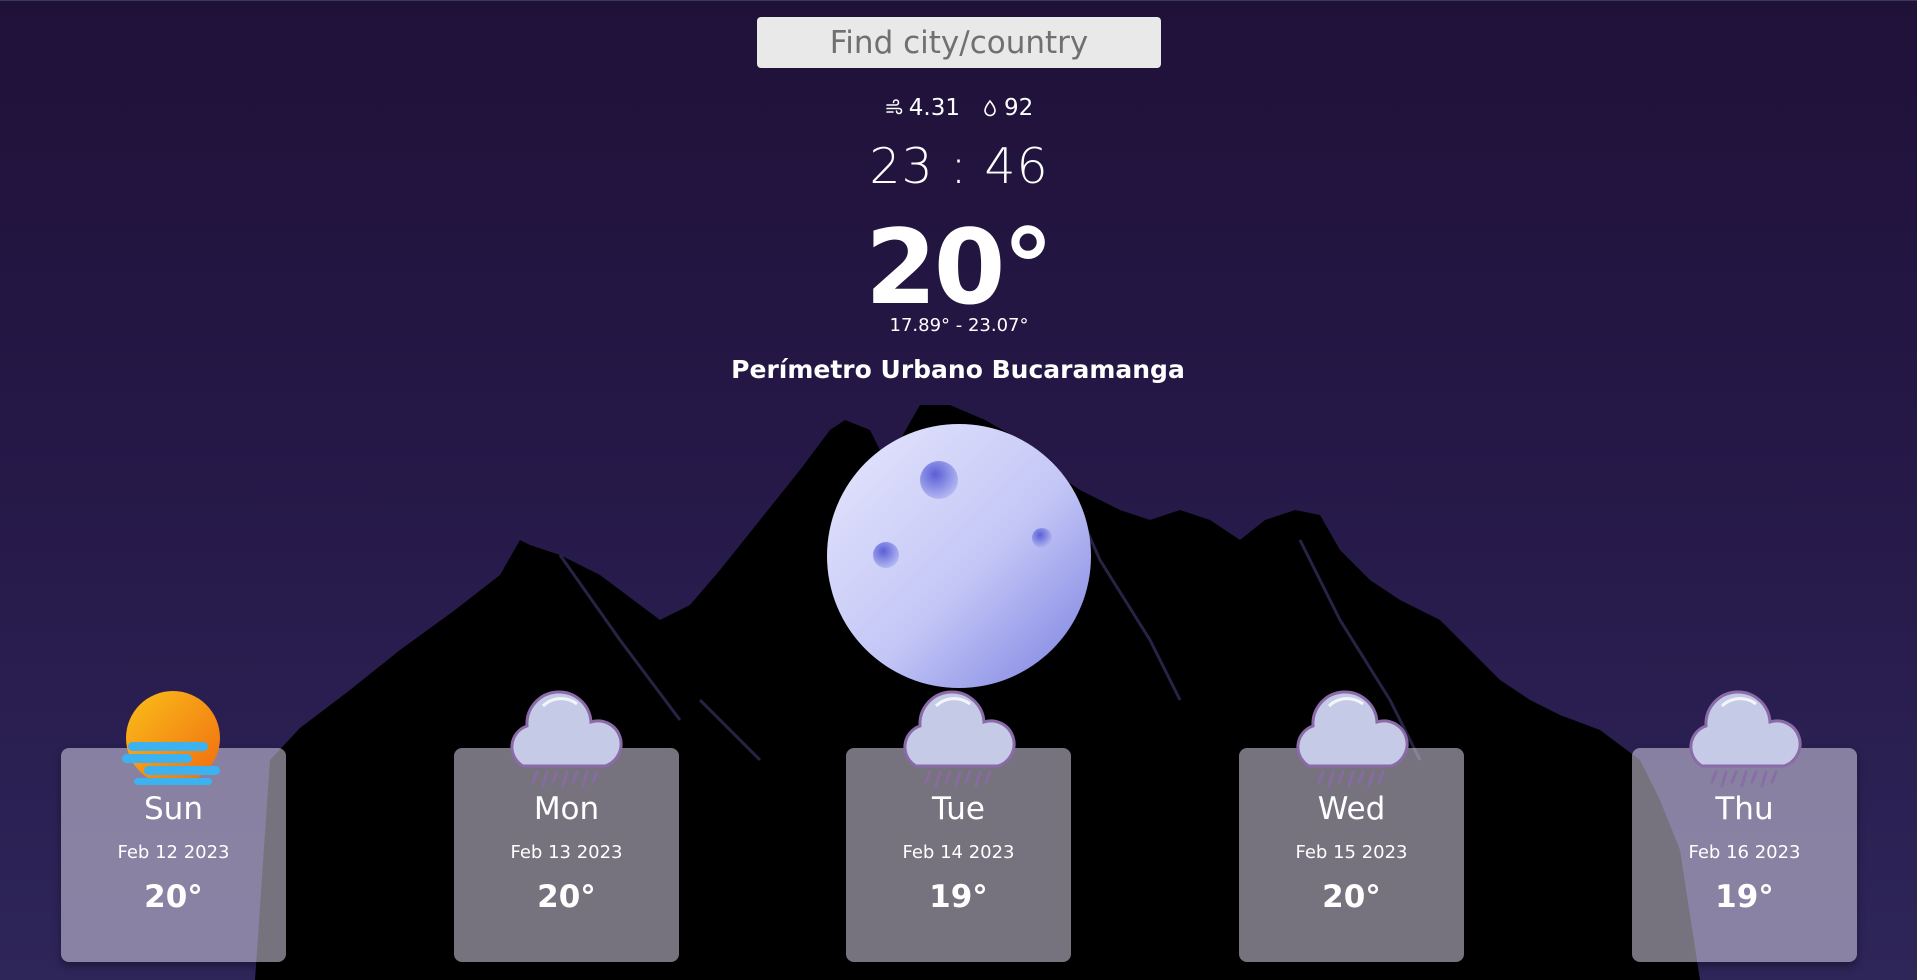 The width and height of the screenshot is (1917, 980). What do you see at coordinates (1351, 852) in the screenshot?
I see `forecast-date: Feb 15 2023` at bounding box center [1351, 852].